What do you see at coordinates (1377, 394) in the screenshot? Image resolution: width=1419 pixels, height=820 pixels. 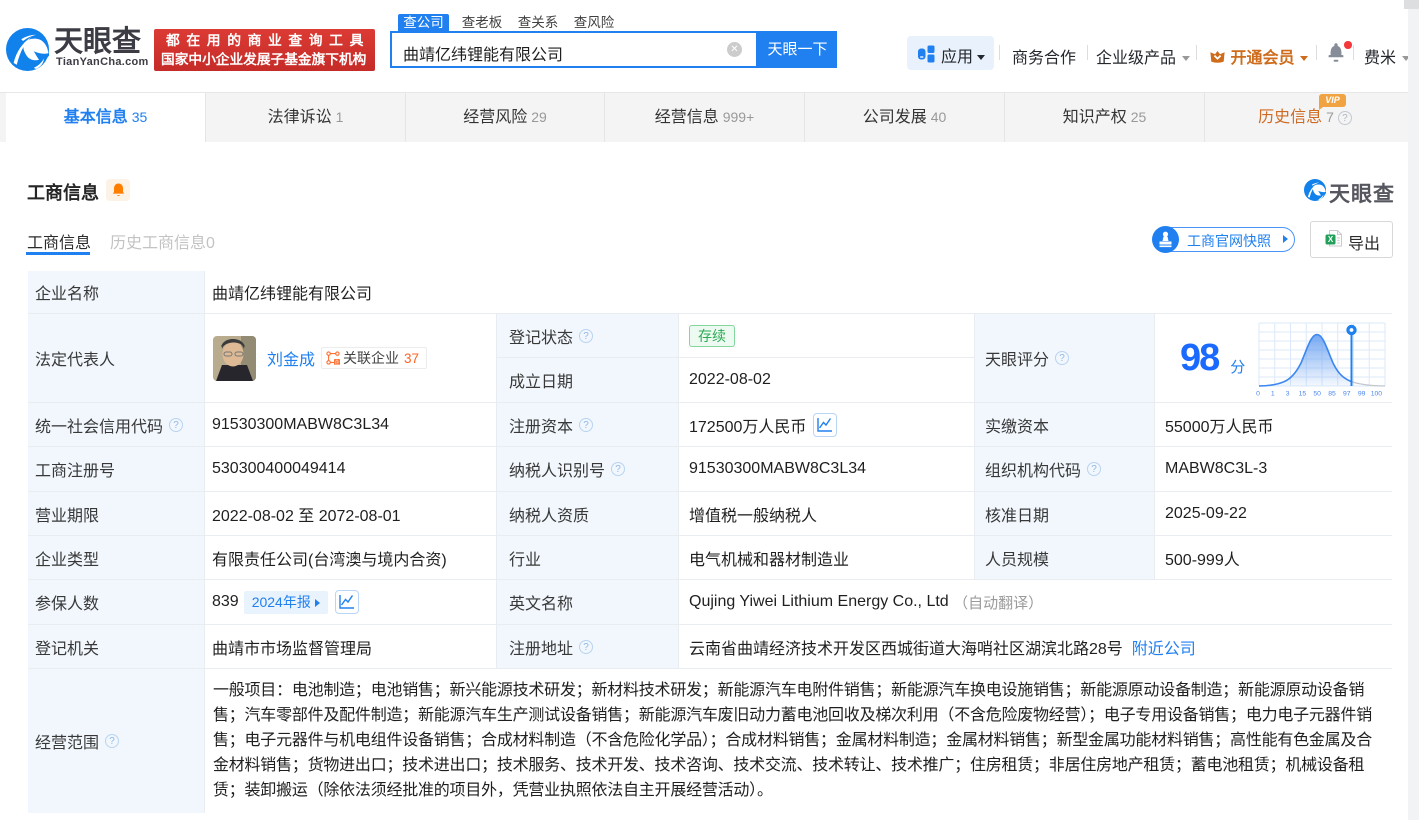 I see `svg-text: 100` at bounding box center [1377, 394].